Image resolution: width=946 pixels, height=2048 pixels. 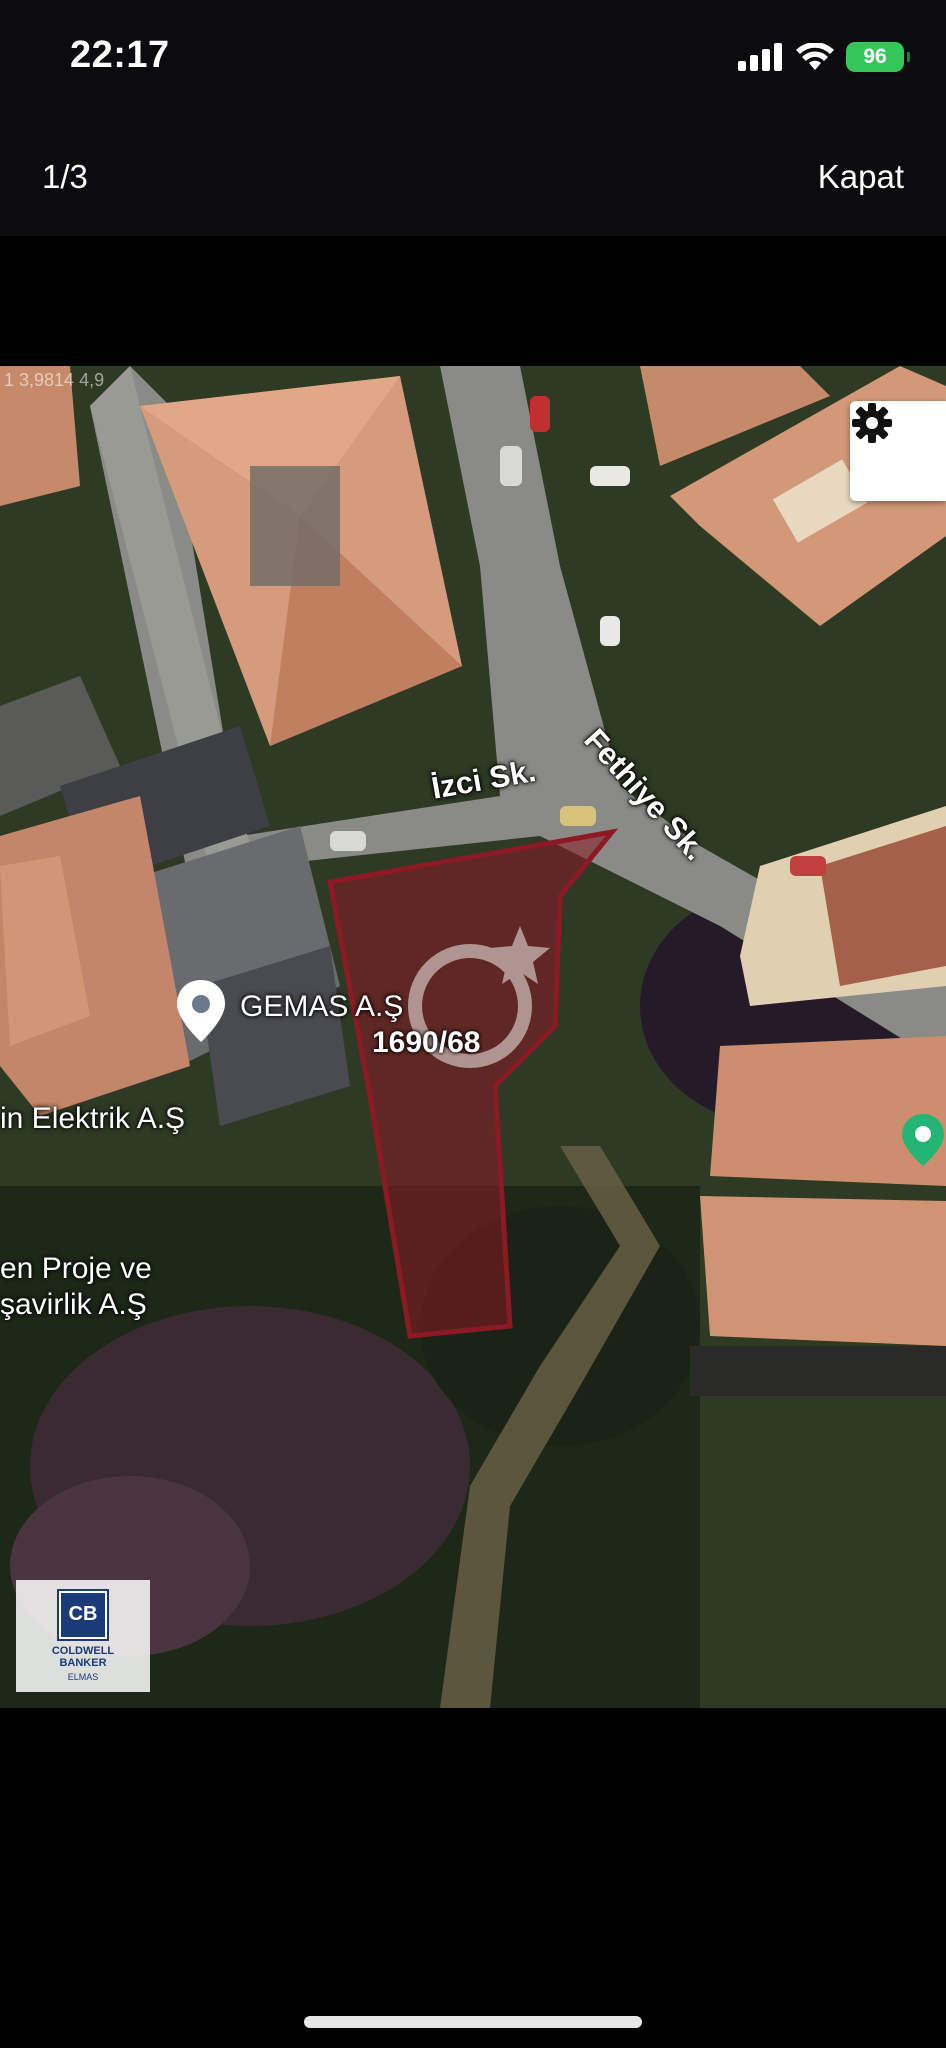 I want to click on close-button: Kapat, so click(x=861, y=177).